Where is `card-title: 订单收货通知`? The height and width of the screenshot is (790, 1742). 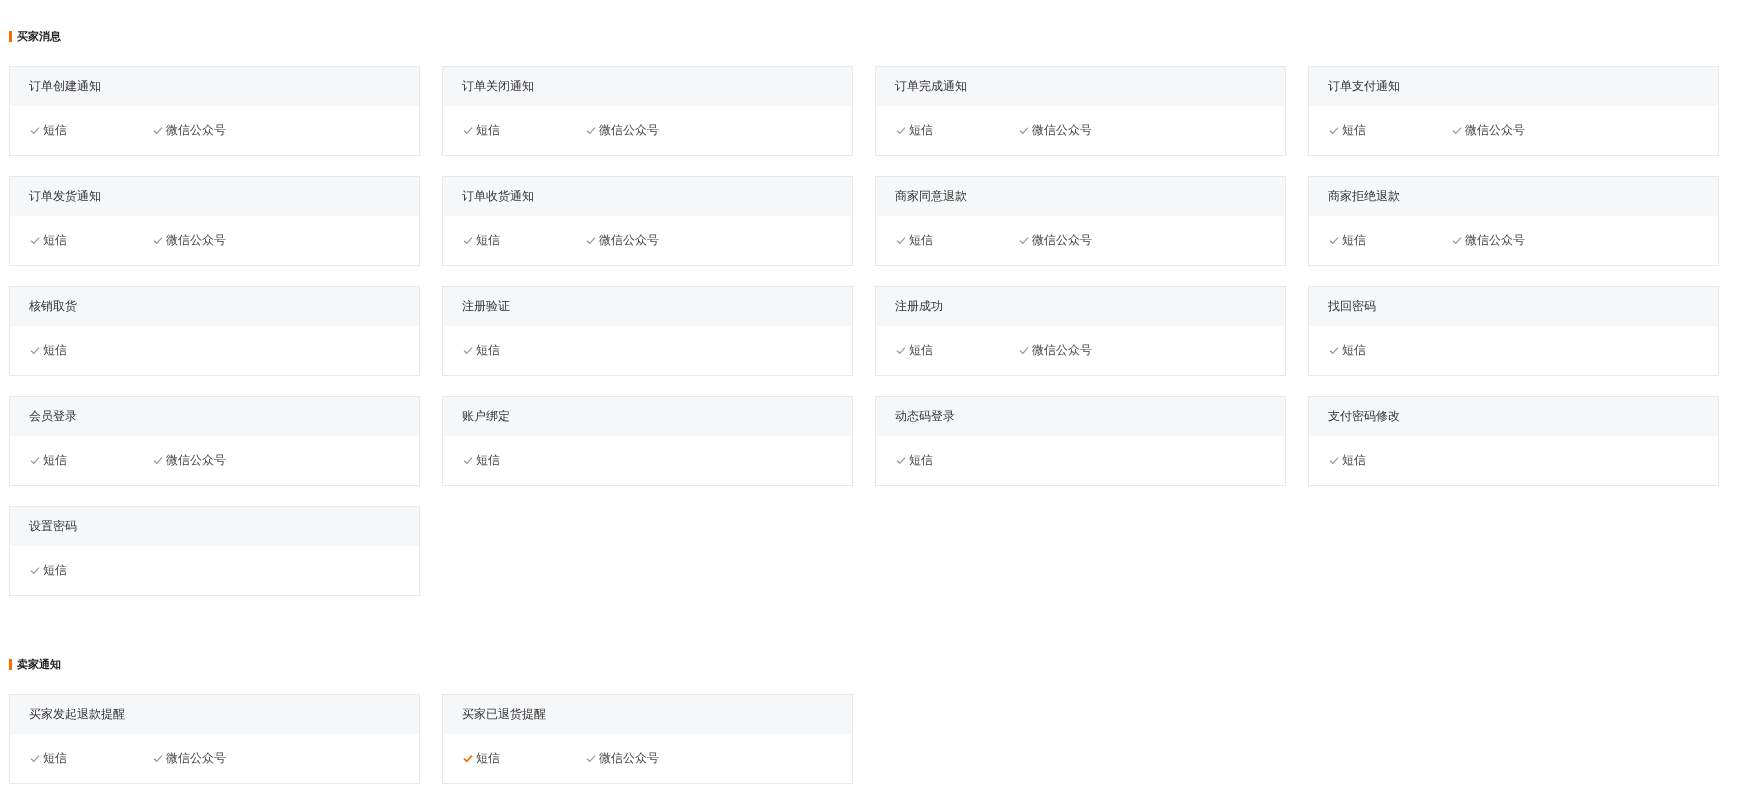 card-title: 订单收货通知 is located at coordinates (647, 196).